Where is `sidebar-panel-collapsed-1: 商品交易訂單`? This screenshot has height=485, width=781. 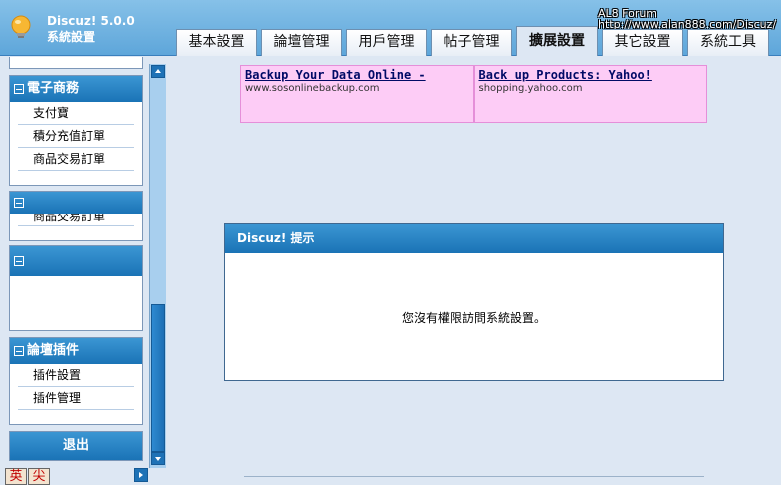
sidebar-panel-collapsed-1: 商品交易訂單 is located at coordinates (76, 216).